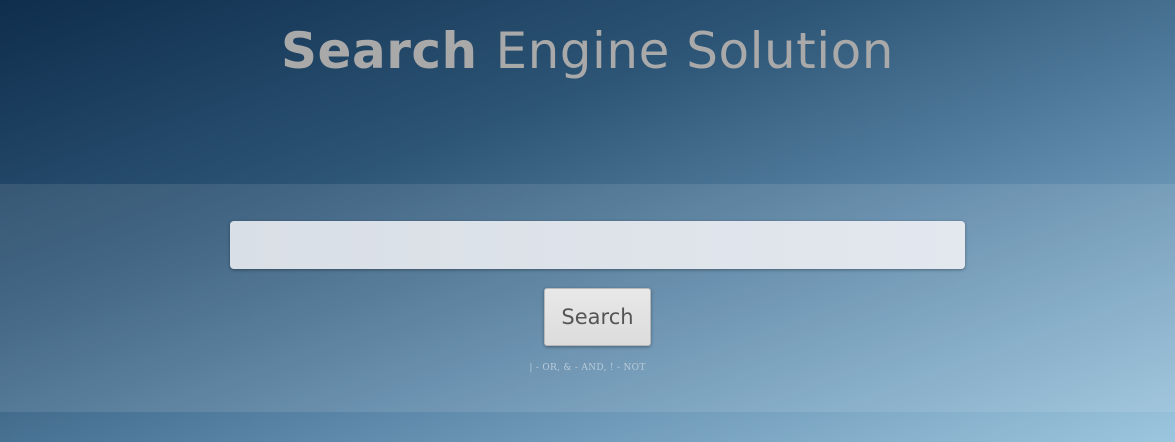  I want to click on search-operators-hint: | - OR, & - AND, ! - NOT, so click(587, 368).